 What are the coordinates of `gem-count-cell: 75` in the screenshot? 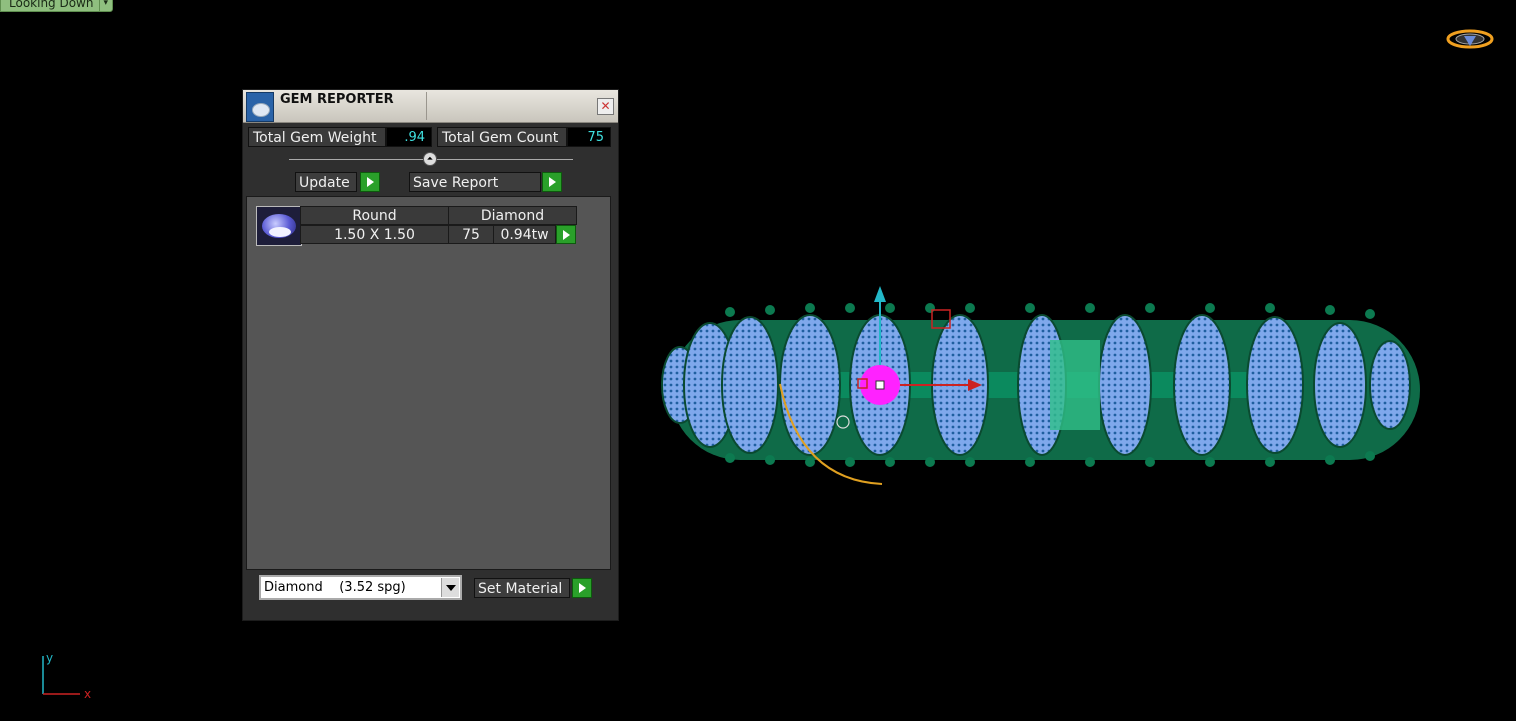 It's located at (471, 234).